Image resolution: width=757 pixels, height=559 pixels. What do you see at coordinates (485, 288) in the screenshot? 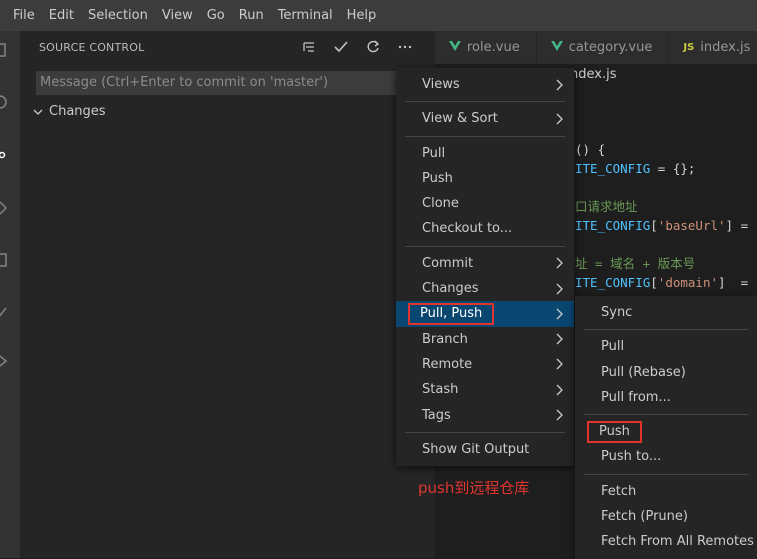
I see `menu-item-changes: Changes` at bounding box center [485, 288].